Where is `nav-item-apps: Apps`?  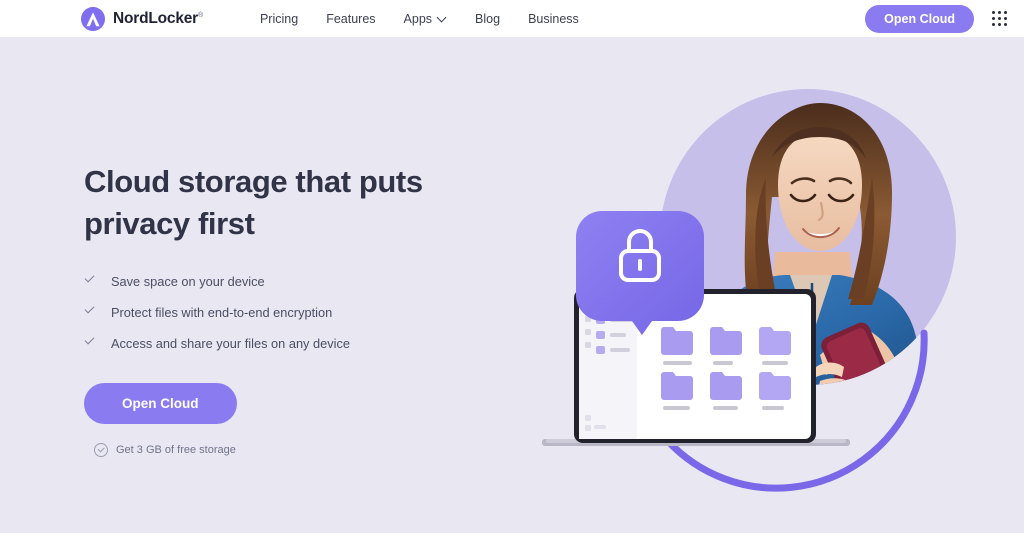 nav-item-apps: Apps is located at coordinates (426, 19).